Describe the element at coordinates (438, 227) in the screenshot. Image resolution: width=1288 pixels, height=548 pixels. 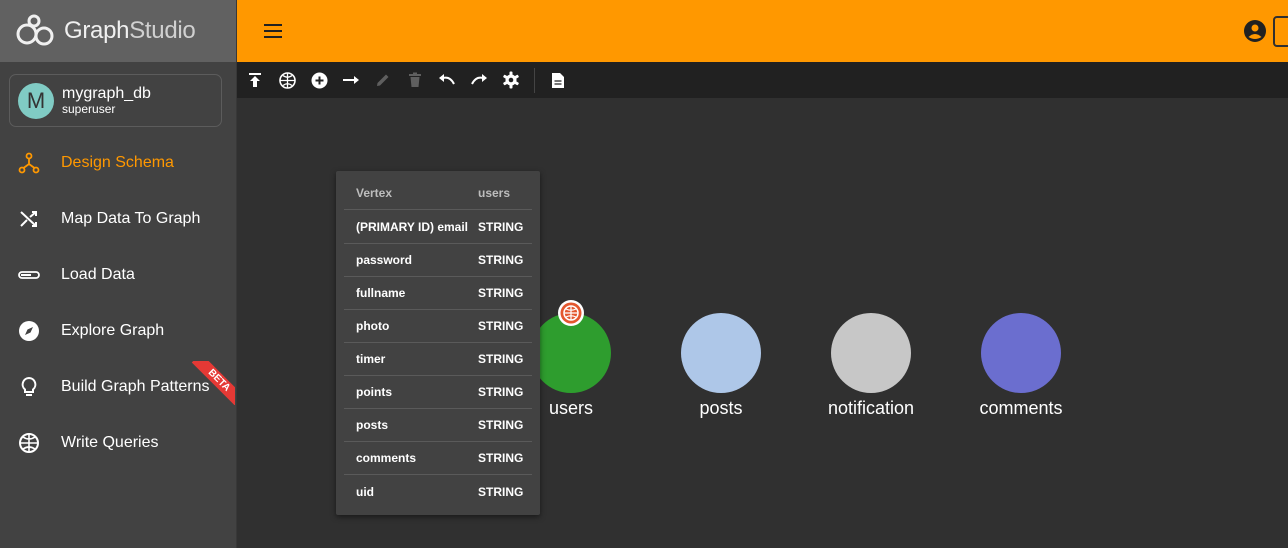
I see `attribute-row: (PRIMARY ID) email STRING` at that location.